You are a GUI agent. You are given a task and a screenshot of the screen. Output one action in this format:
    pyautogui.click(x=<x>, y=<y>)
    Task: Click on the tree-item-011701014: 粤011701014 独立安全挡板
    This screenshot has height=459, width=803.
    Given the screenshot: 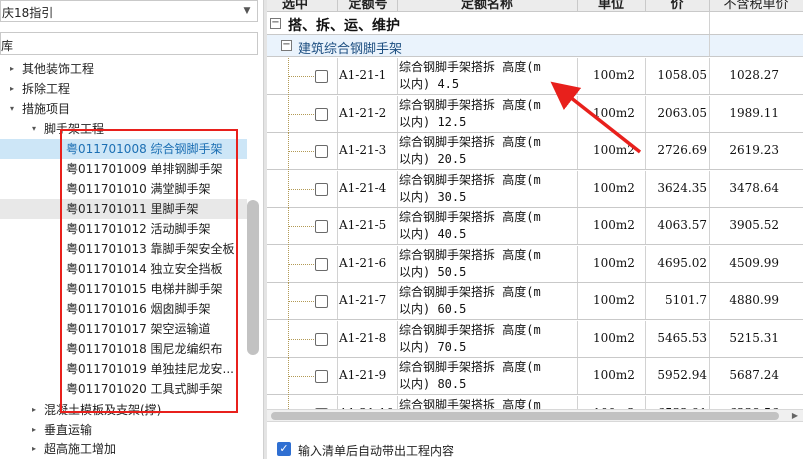 What is the action you would take?
    pyautogui.click(x=123, y=269)
    